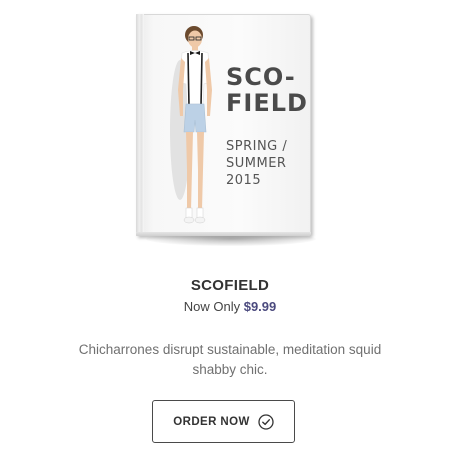 This screenshot has height=460, width=460. What do you see at coordinates (257, 163) in the screenshot?
I see `cover-subtitle: SPRING / SUMMER 2015` at bounding box center [257, 163].